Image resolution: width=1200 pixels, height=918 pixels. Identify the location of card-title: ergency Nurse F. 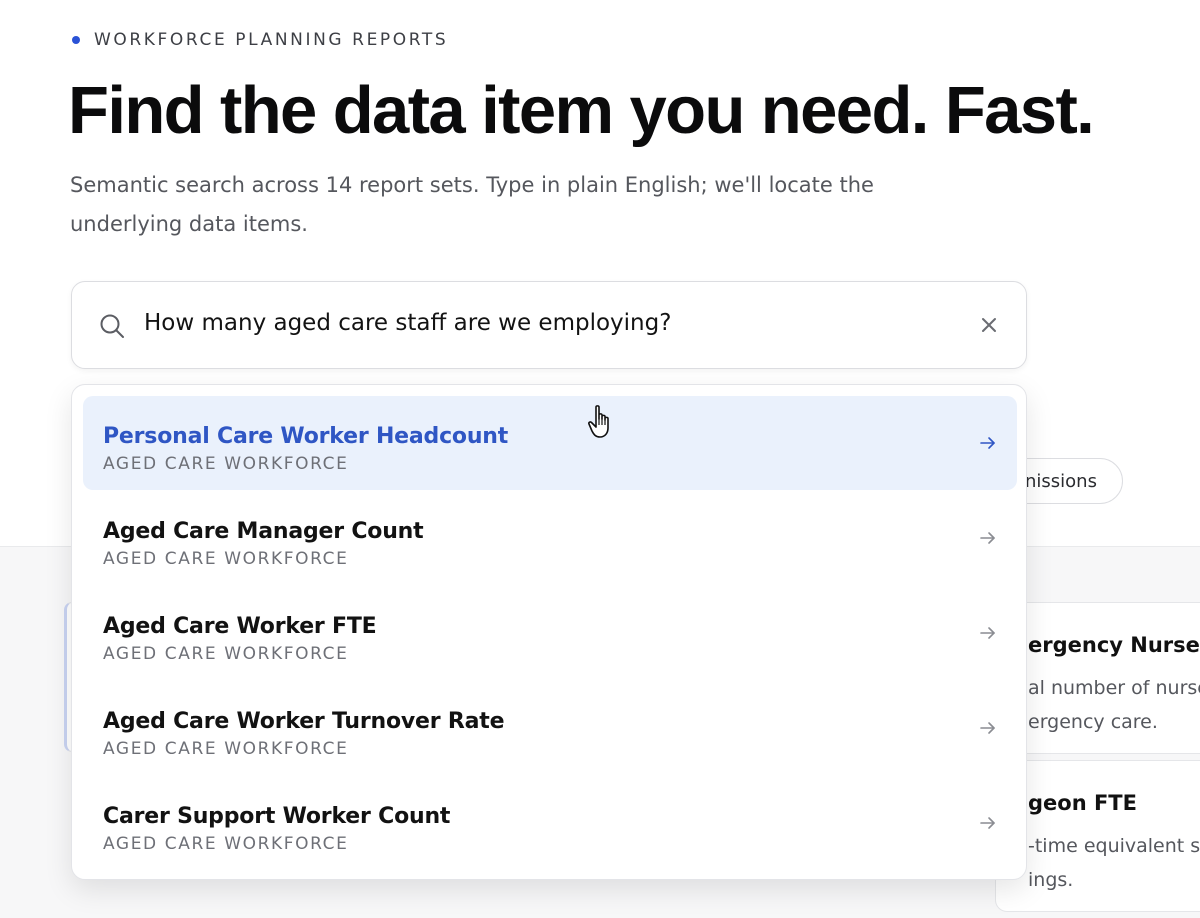
(1114, 645).